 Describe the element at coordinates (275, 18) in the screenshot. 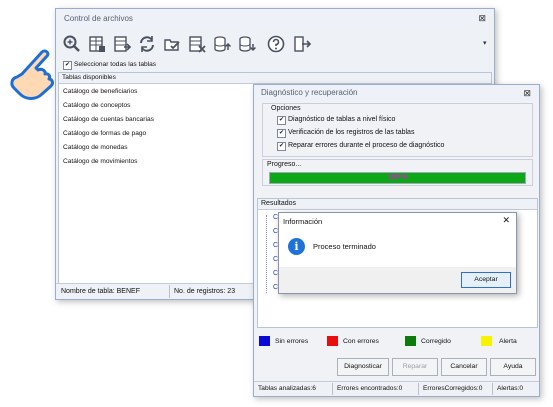

I see `main-titlebar: Control de archivos ⊠` at that location.